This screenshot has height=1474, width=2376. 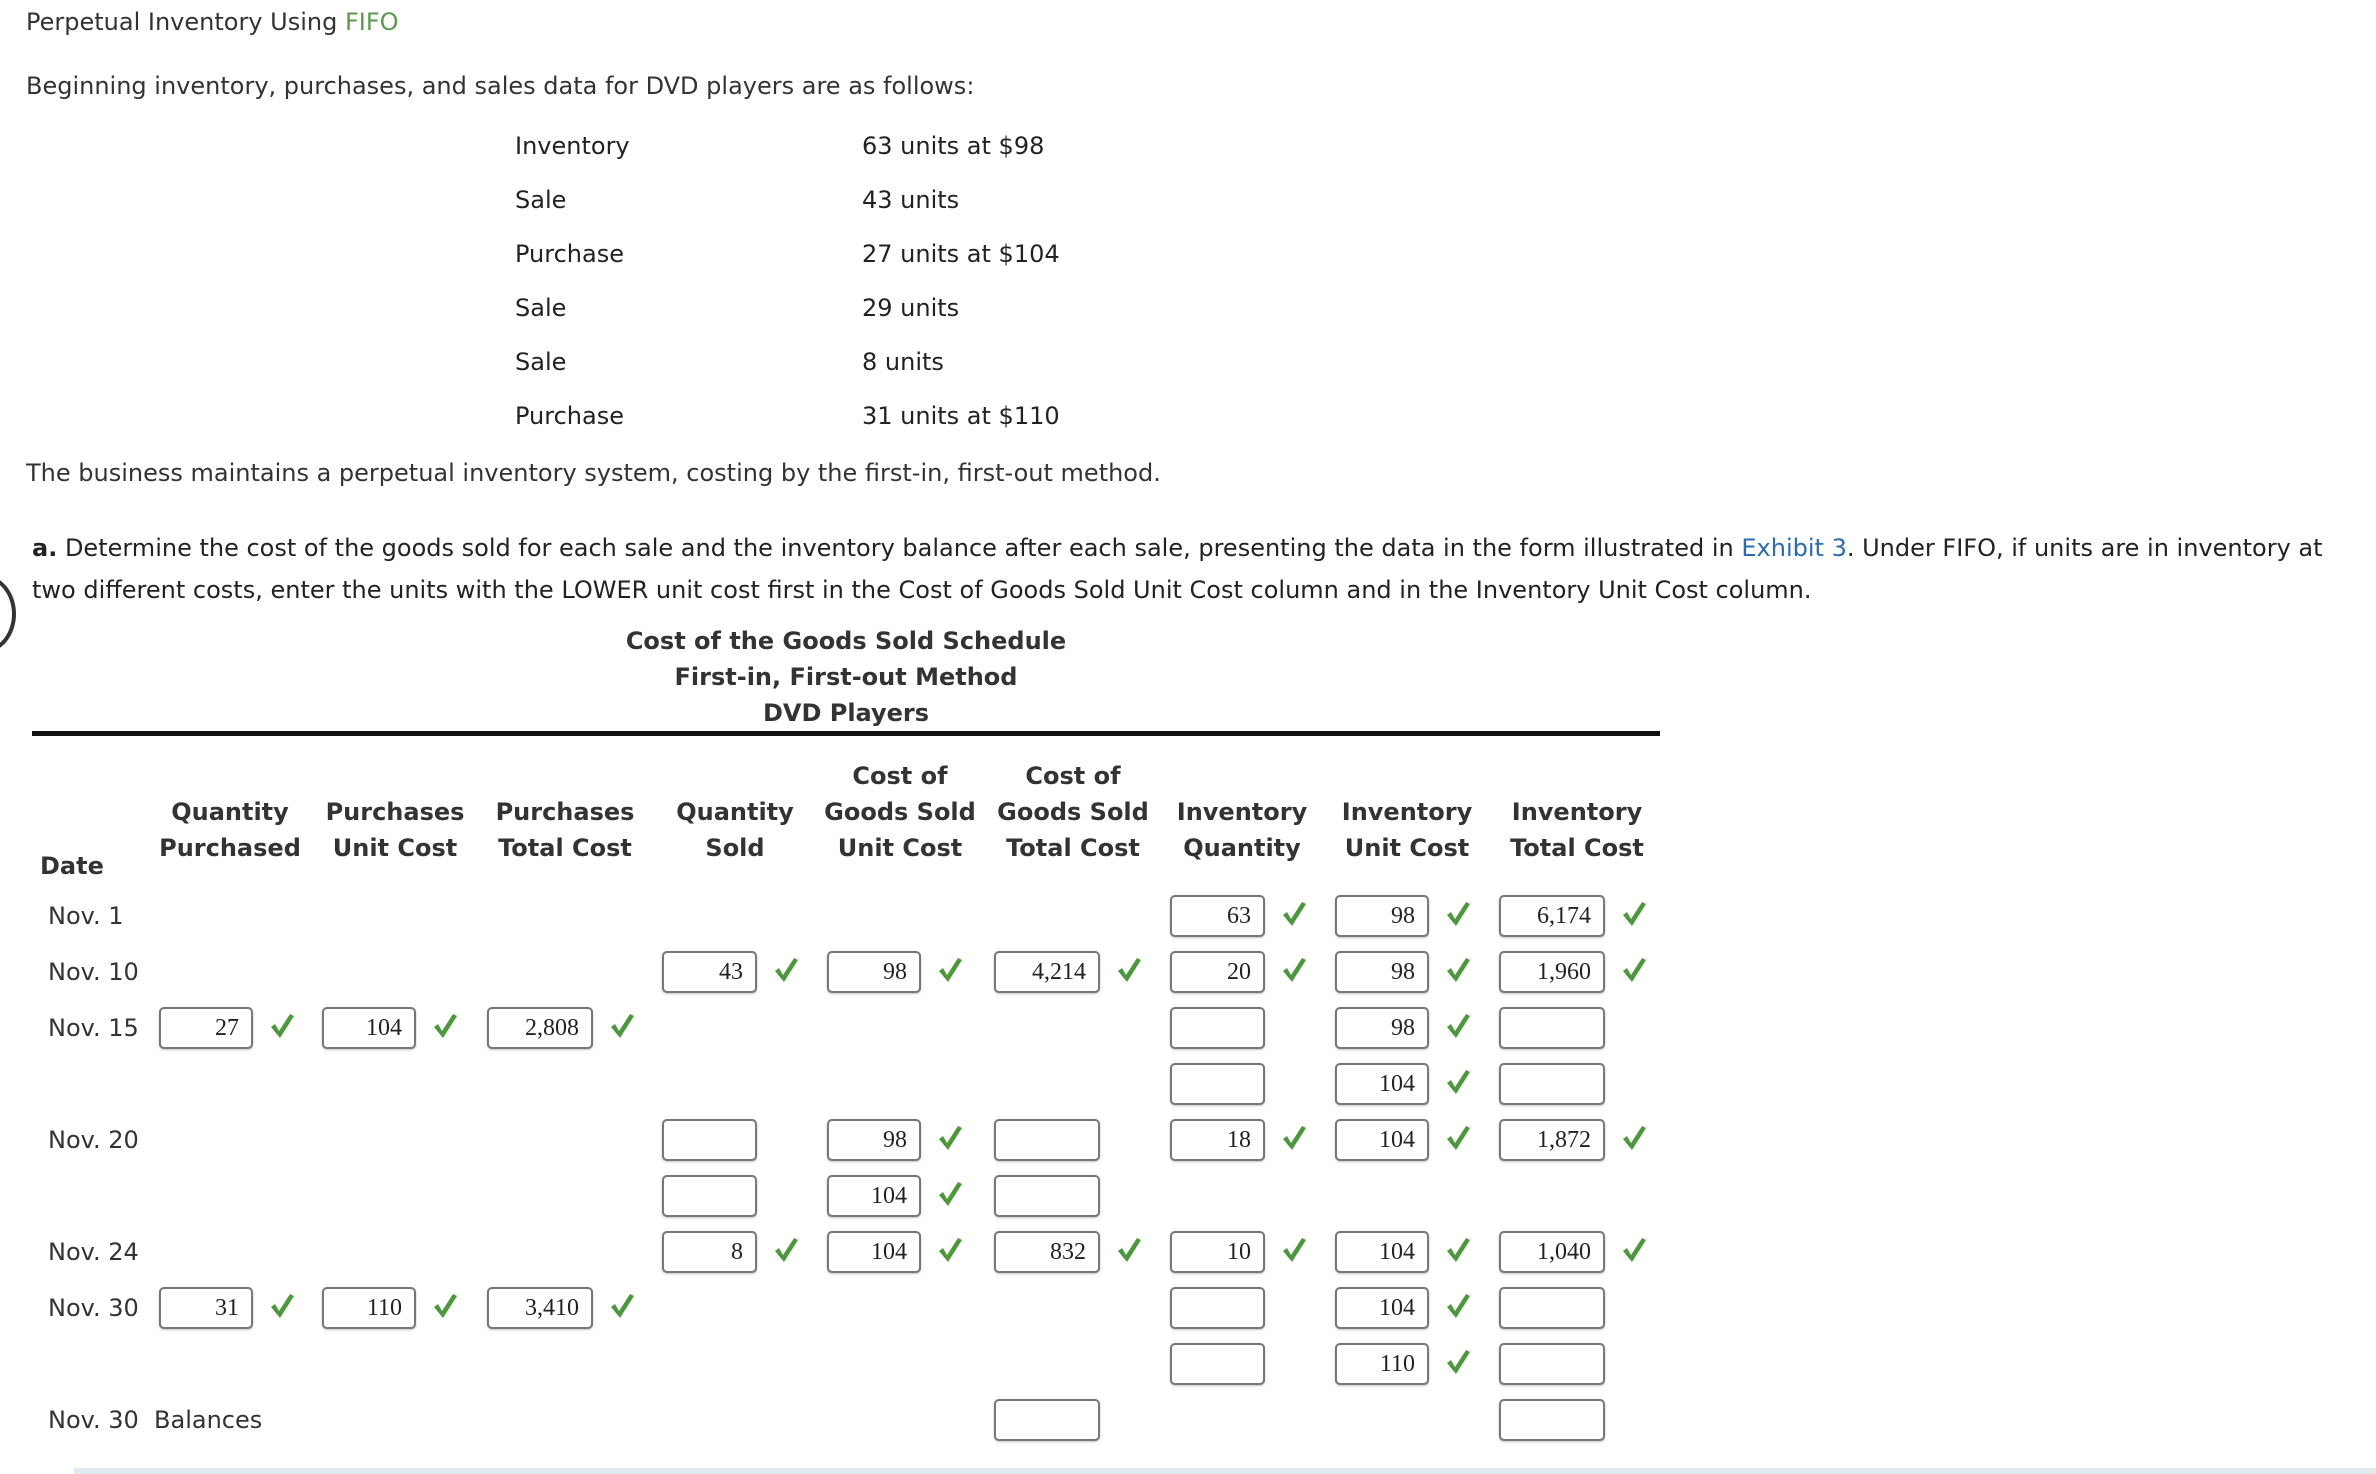 I want to click on fifo-link: FIFO, so click(x=372, y=22).